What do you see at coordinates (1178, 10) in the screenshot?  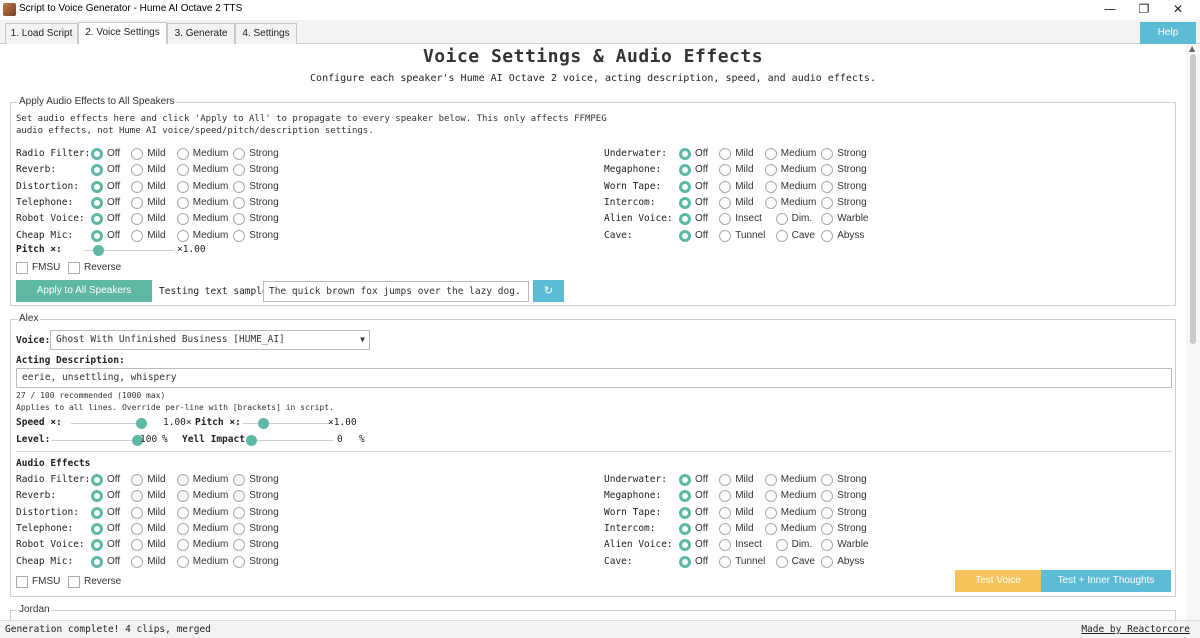 I see `close-button: ✕` at bounding box center [1178, 10].